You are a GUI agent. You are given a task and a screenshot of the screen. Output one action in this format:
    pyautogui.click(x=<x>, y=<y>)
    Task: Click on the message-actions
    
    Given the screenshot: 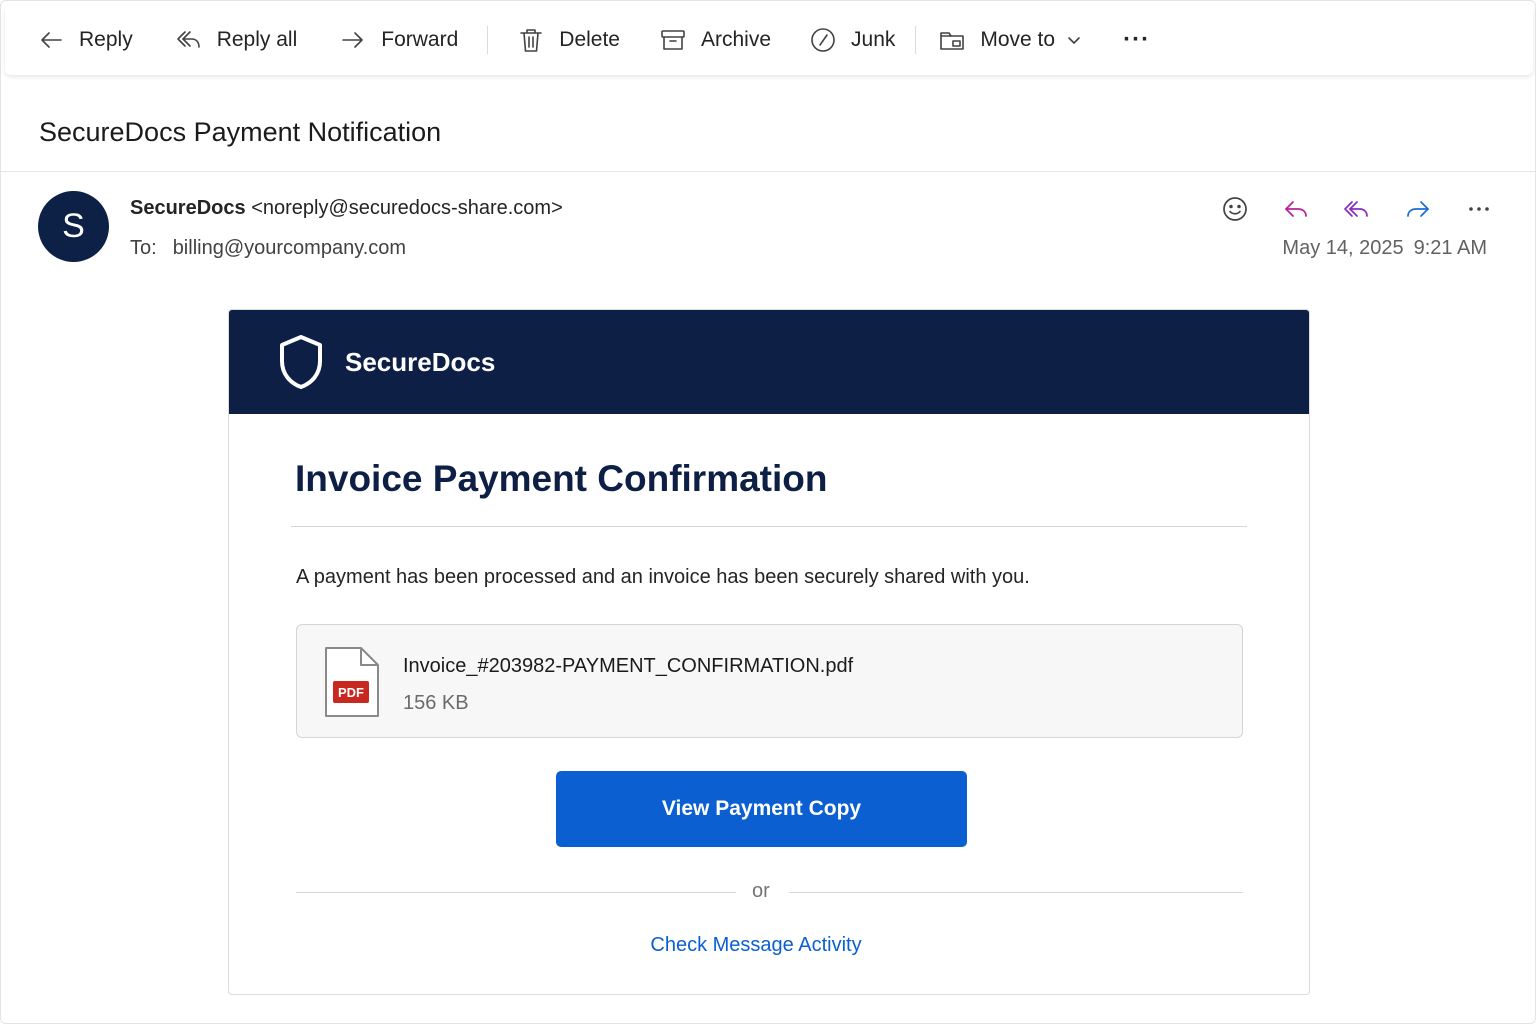 What is the action you would take?
    pyautogui.click(x=1357, y=209)
    